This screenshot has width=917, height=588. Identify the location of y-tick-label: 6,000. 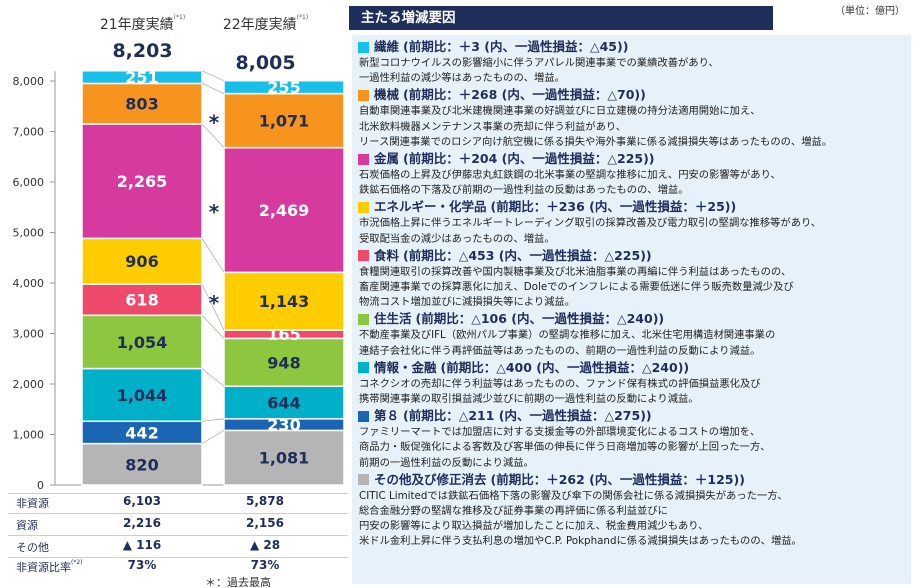
(29, 182).